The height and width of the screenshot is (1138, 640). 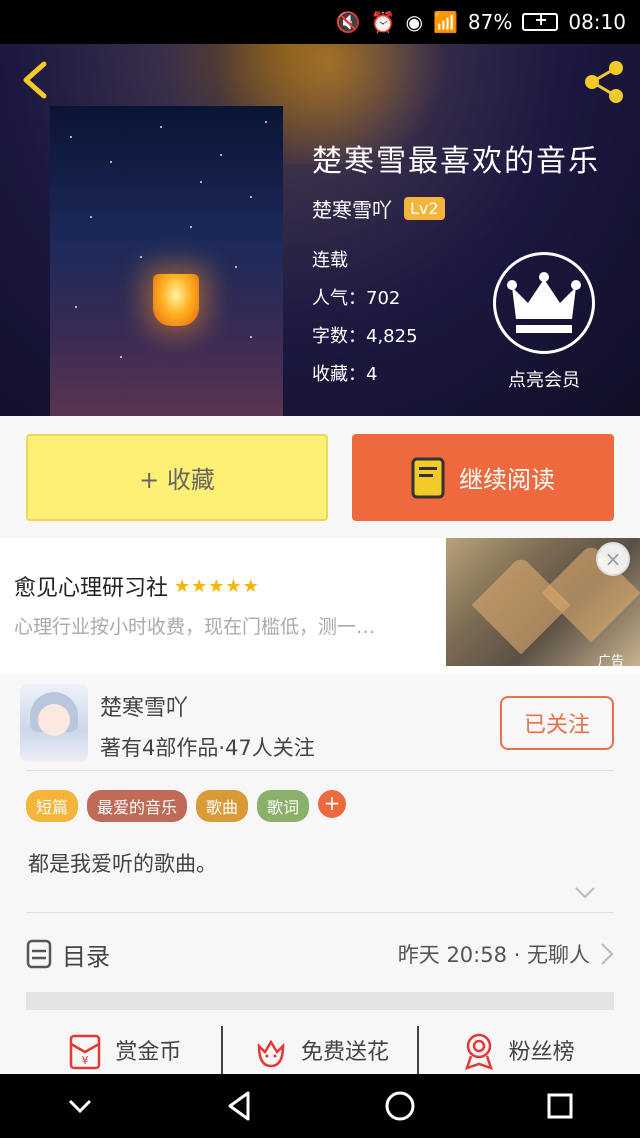 I want to click on alarm-icon: ⏰, so click(x=383, y=22).